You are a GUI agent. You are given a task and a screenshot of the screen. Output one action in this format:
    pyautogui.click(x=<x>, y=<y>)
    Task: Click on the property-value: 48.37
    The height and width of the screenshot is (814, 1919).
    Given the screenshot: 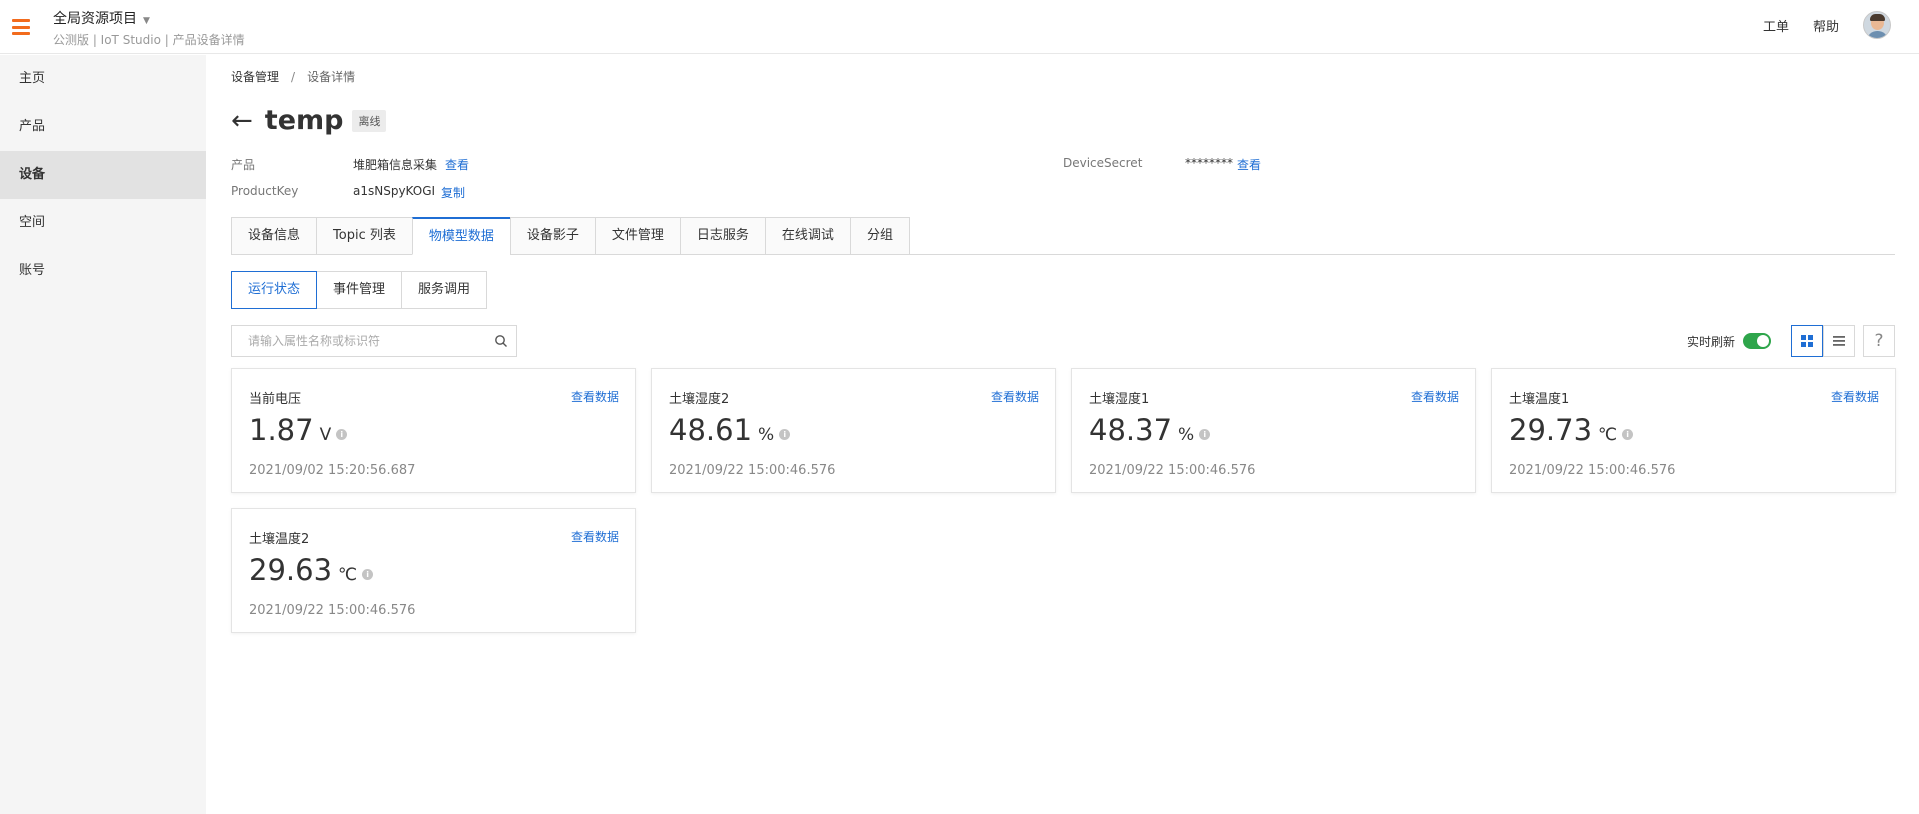 What is the action you would take?
    pyautogui.click(x=1131, y=430)
    